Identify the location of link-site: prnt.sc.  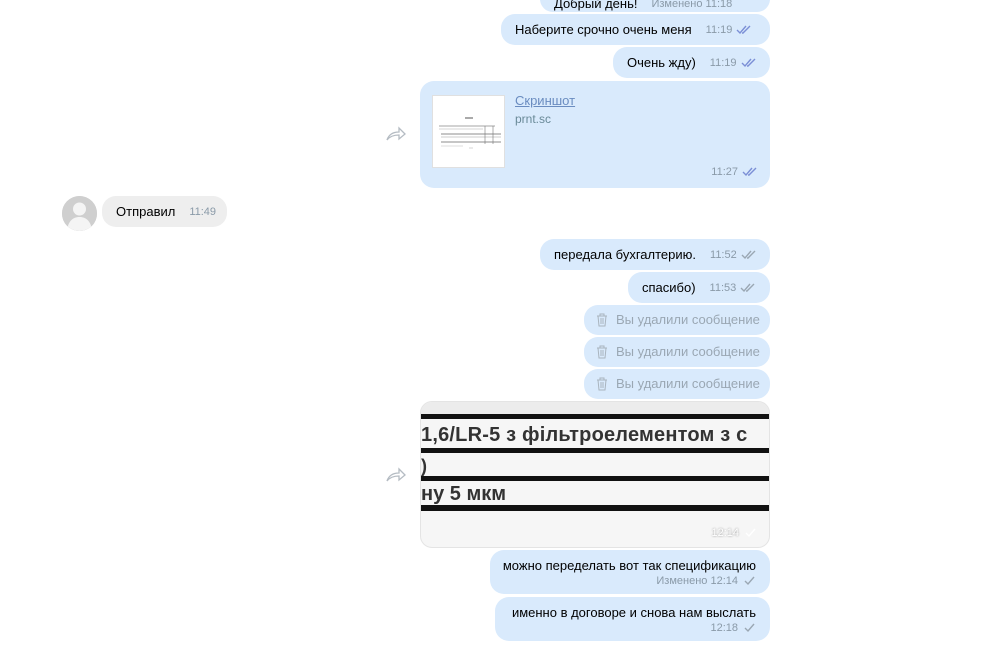
(533, 119).